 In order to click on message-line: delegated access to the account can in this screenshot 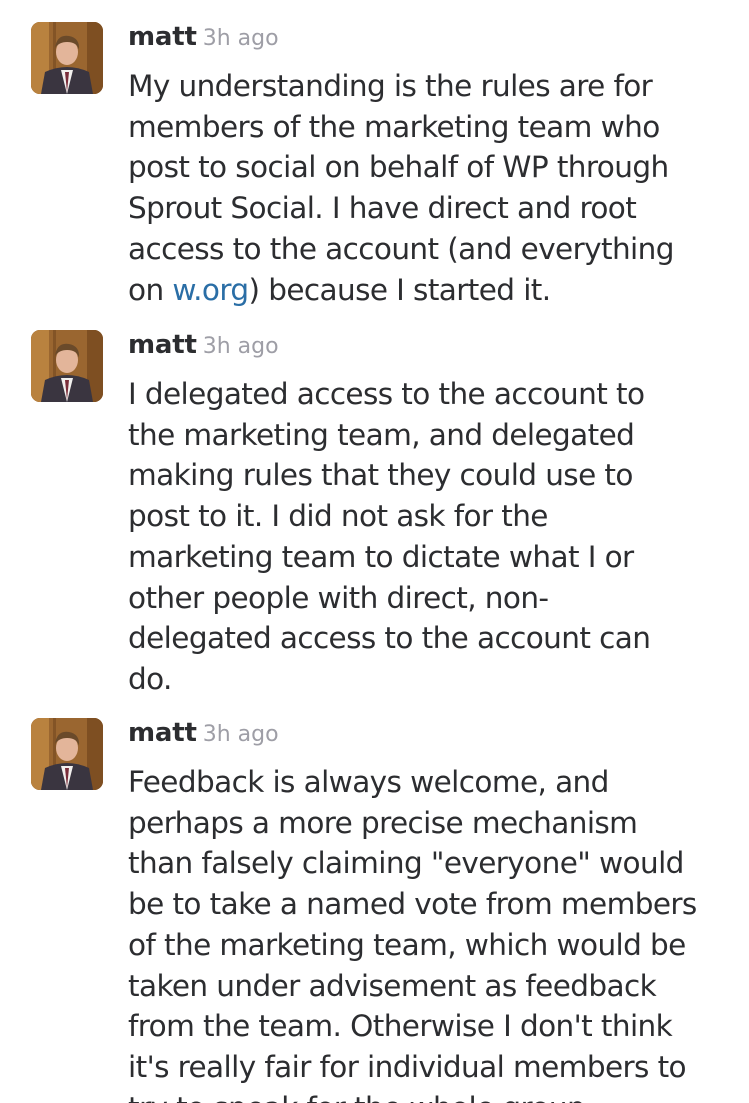, I will do `click(389, 638)`.